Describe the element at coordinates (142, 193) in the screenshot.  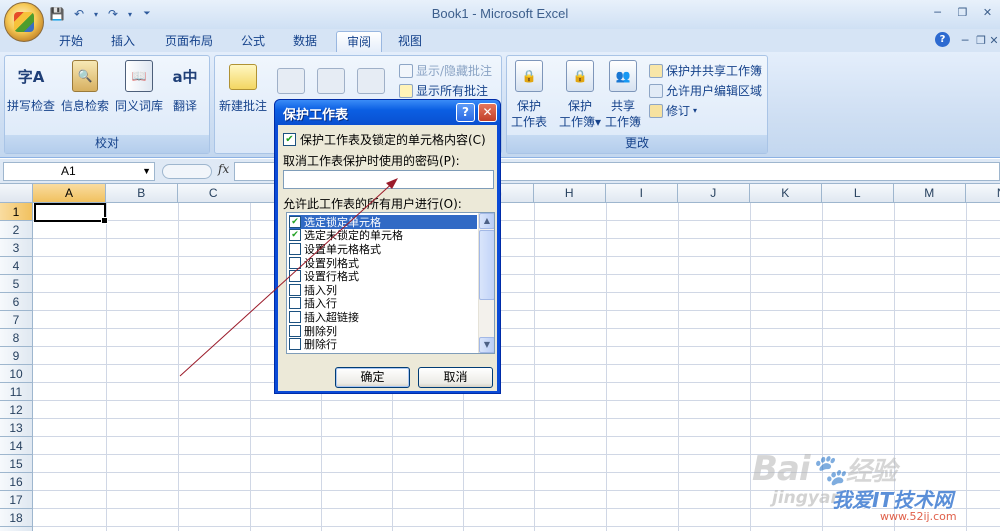
I see `column-header-b: B` at that location.